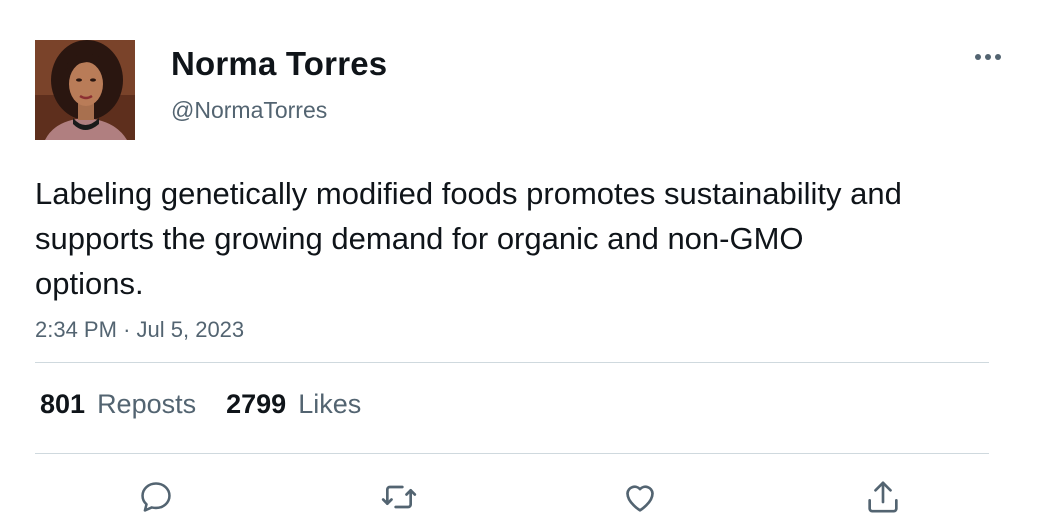 This screenshot has width=1050, height=525. I want to click on engagement-stats: 801 Reposts 2799 Likes, so click(200, 404).